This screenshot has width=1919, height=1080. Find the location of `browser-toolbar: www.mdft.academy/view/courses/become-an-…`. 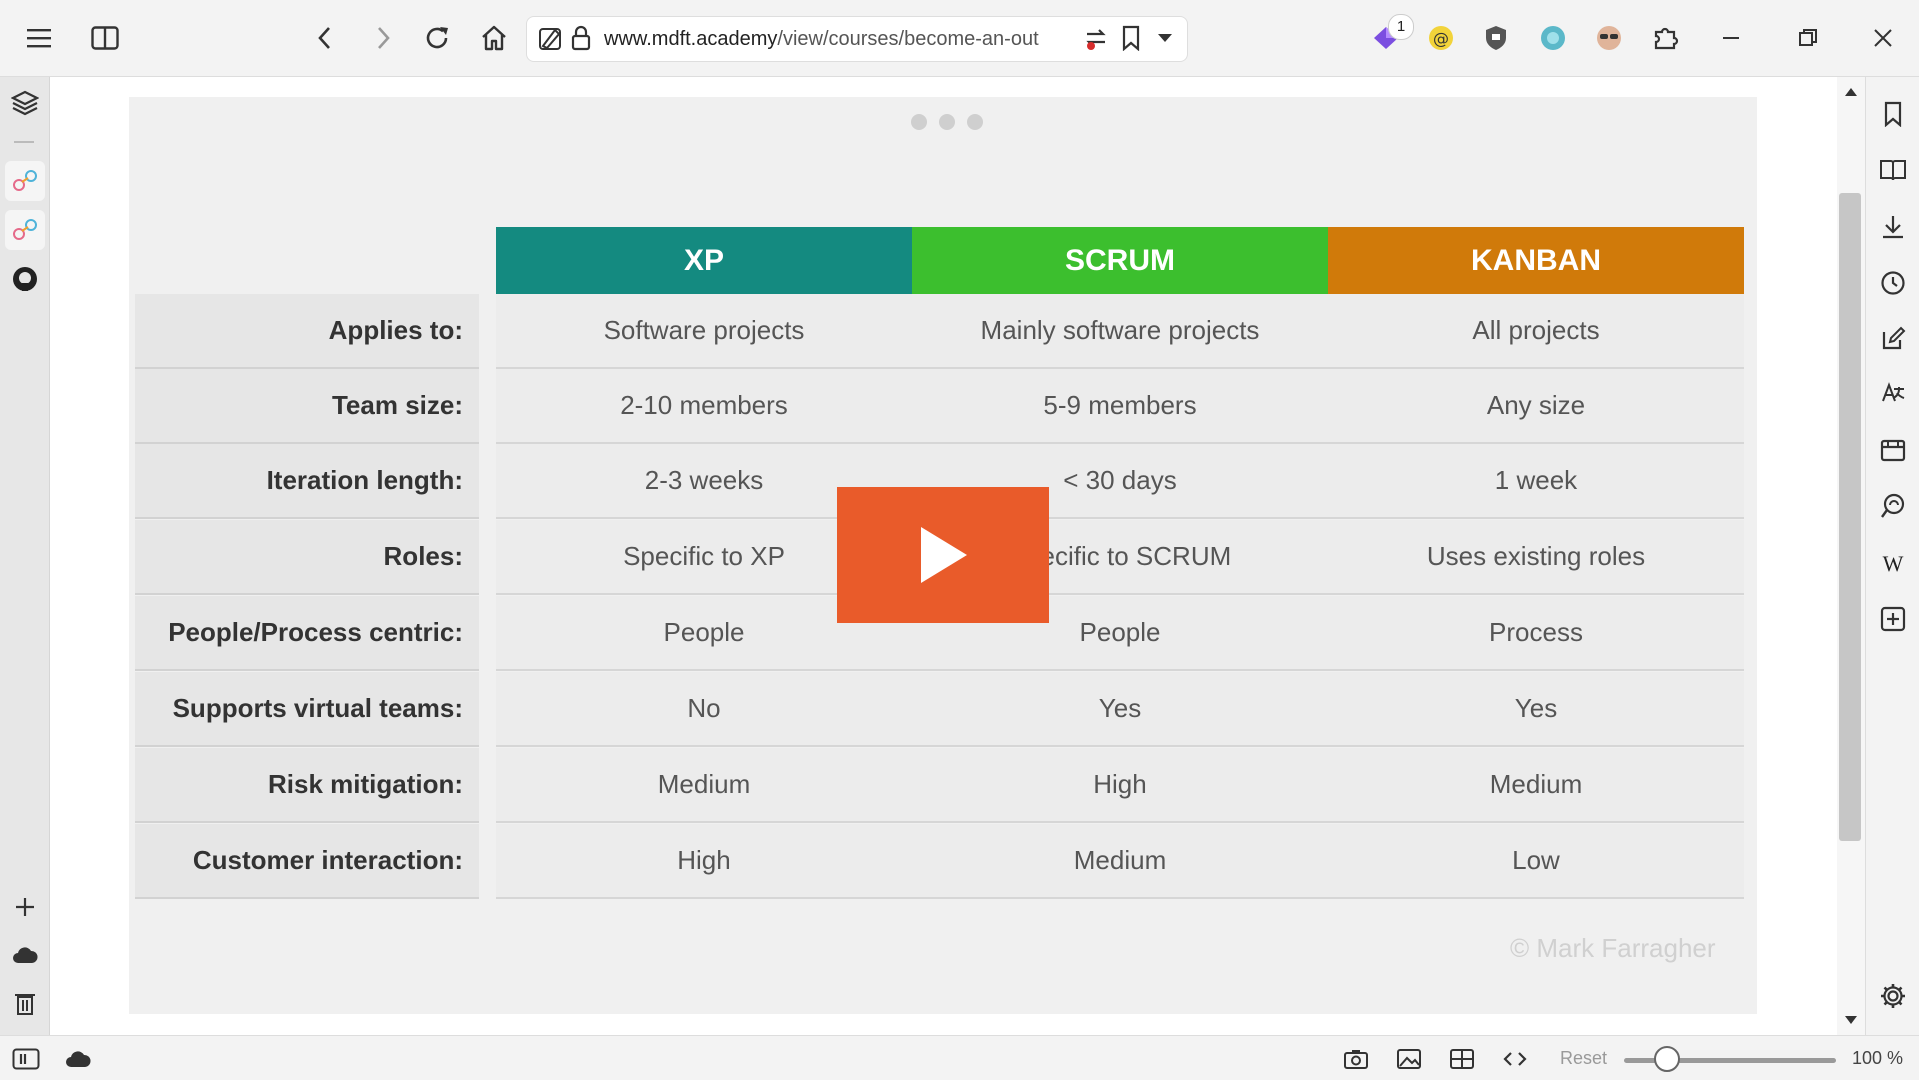

browser-toolbar: www.mdft.academy/view/courses/become-an-… is located at coordinates (959, 38).